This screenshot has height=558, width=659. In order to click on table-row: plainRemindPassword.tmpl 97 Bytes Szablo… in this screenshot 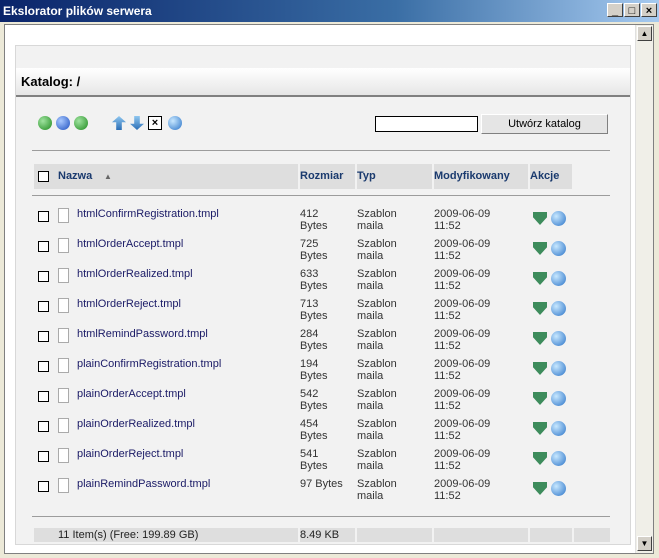, I will do `click(323, 491)`.